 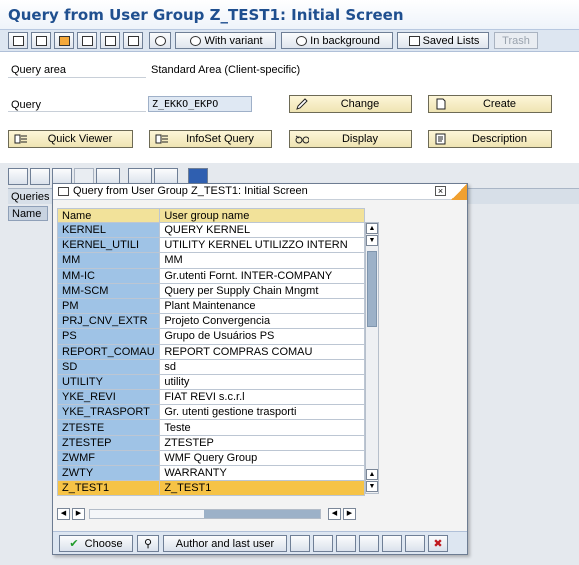 I want to click on scroll-track, so click(x=205, y=514).